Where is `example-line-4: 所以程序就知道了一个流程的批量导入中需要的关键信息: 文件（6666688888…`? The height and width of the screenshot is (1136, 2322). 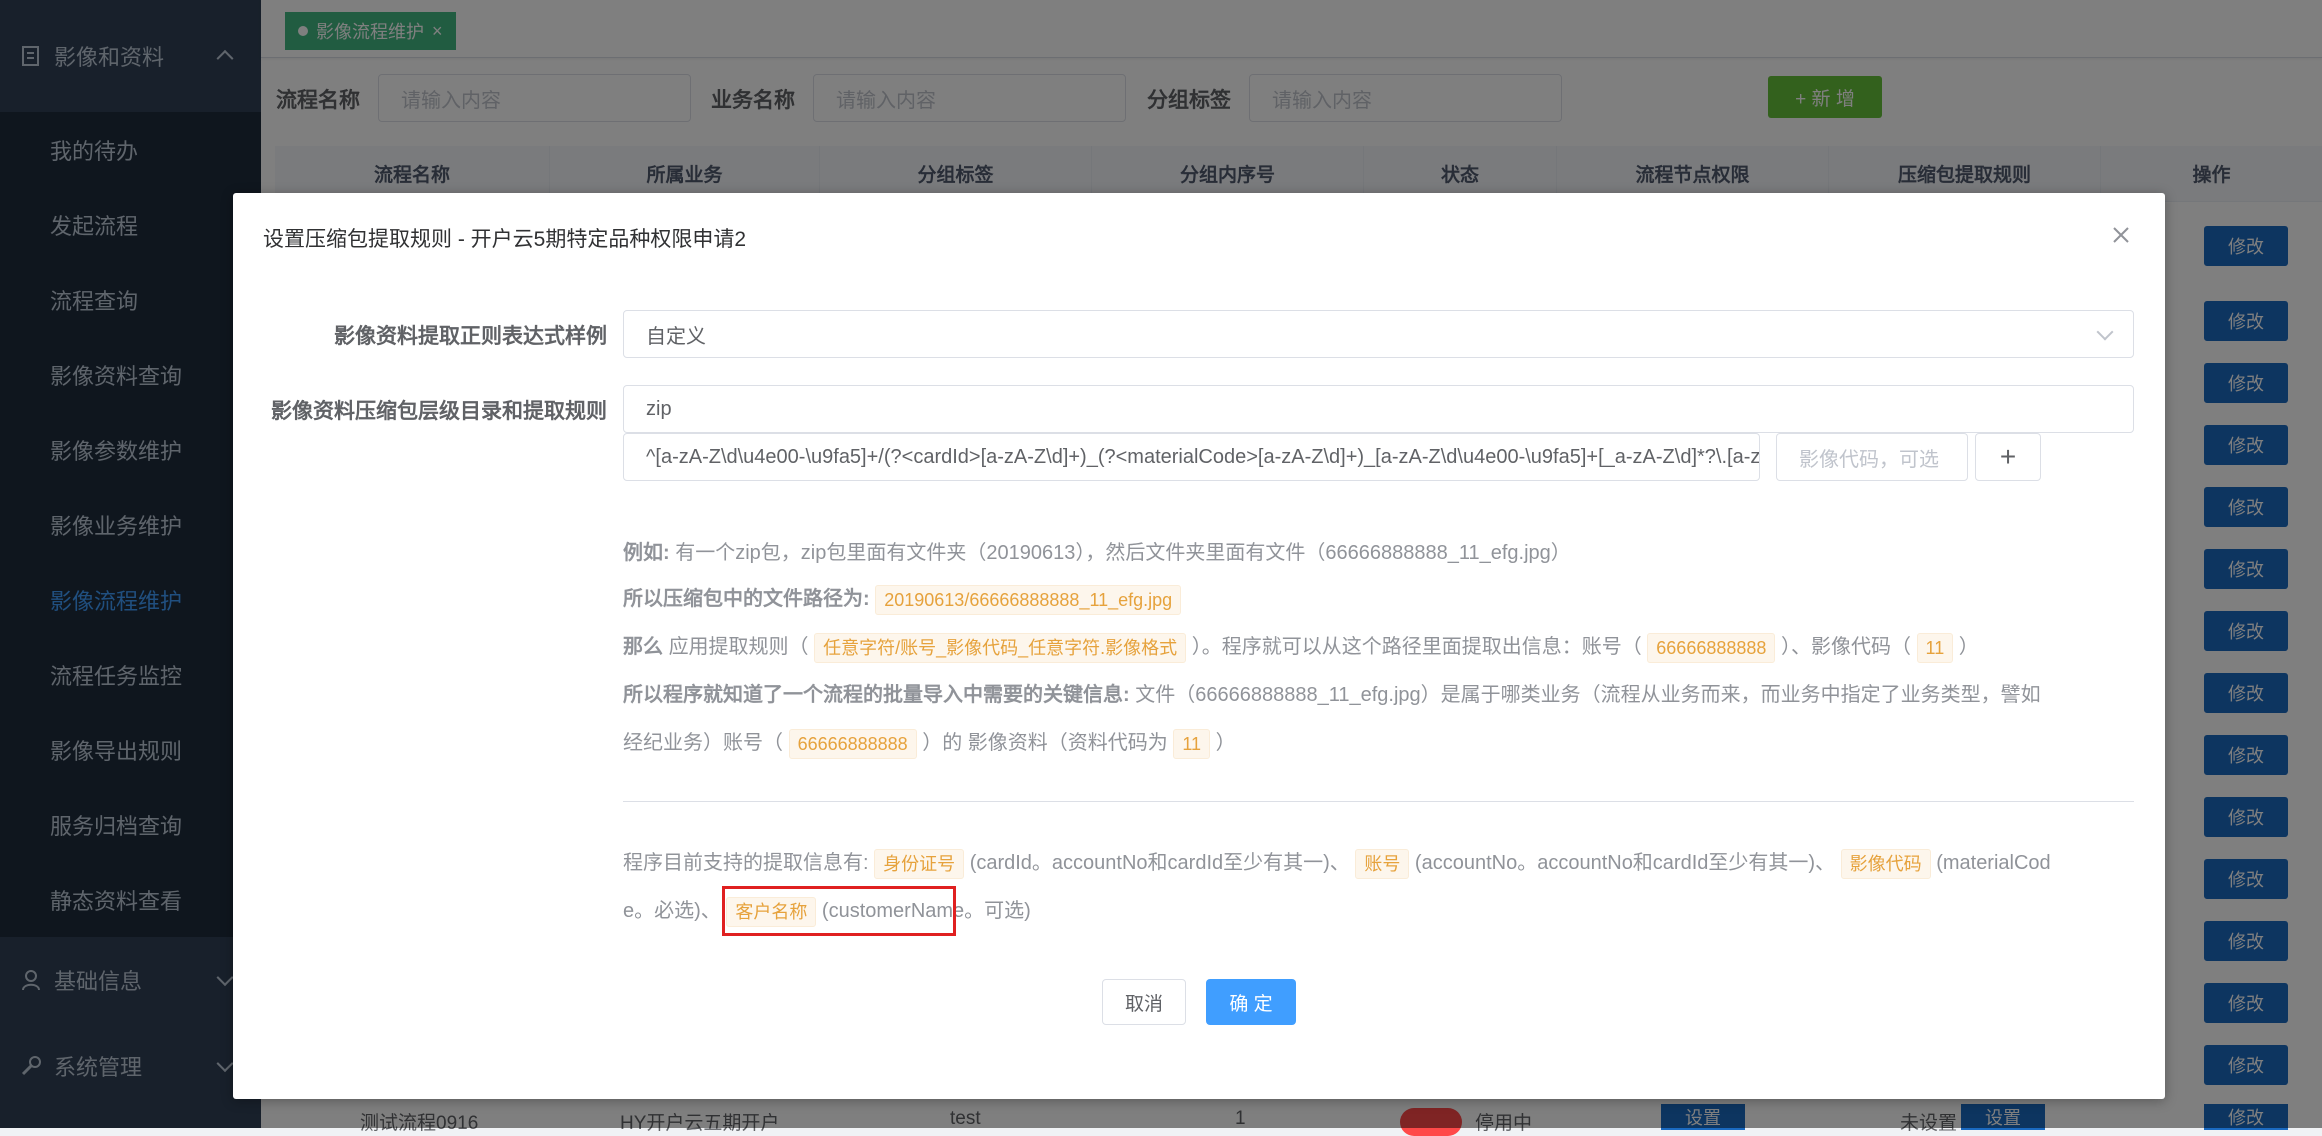
example-line-4: 所以程序就知道了一个流程的批量导入中需要的关键信息: 文件（6666688888… is located at coordinates (1332, 692).